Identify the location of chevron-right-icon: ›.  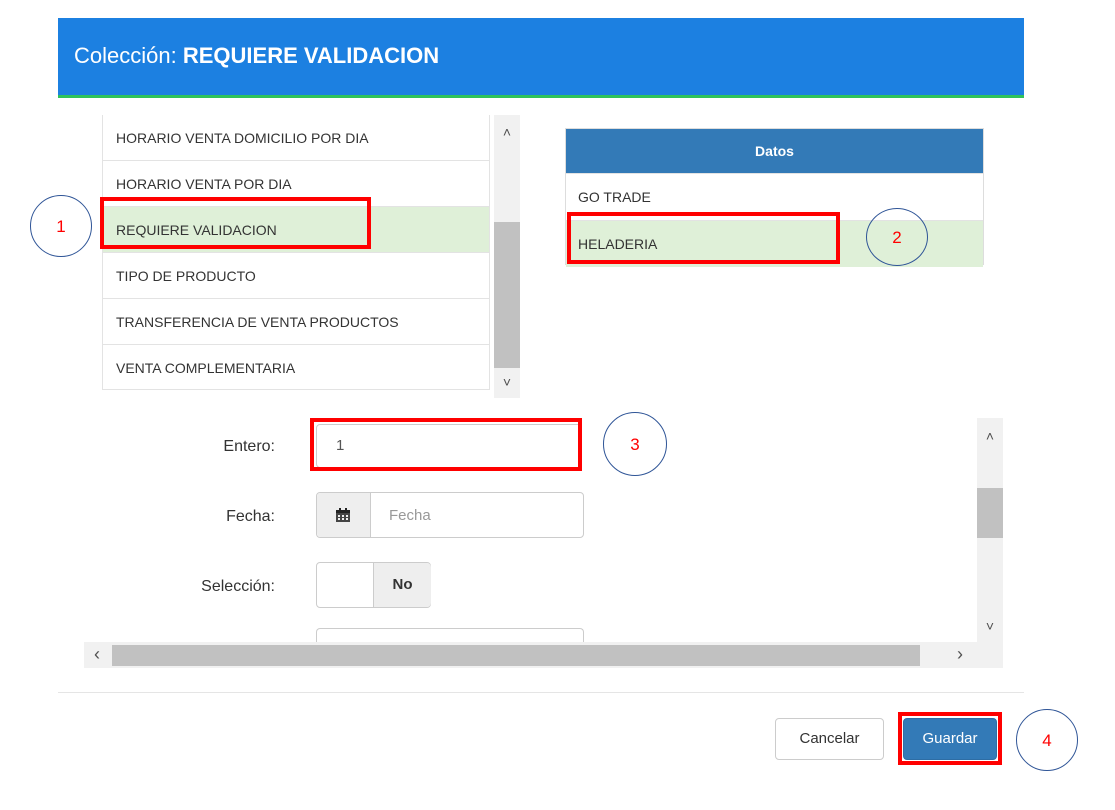
(960, 654).